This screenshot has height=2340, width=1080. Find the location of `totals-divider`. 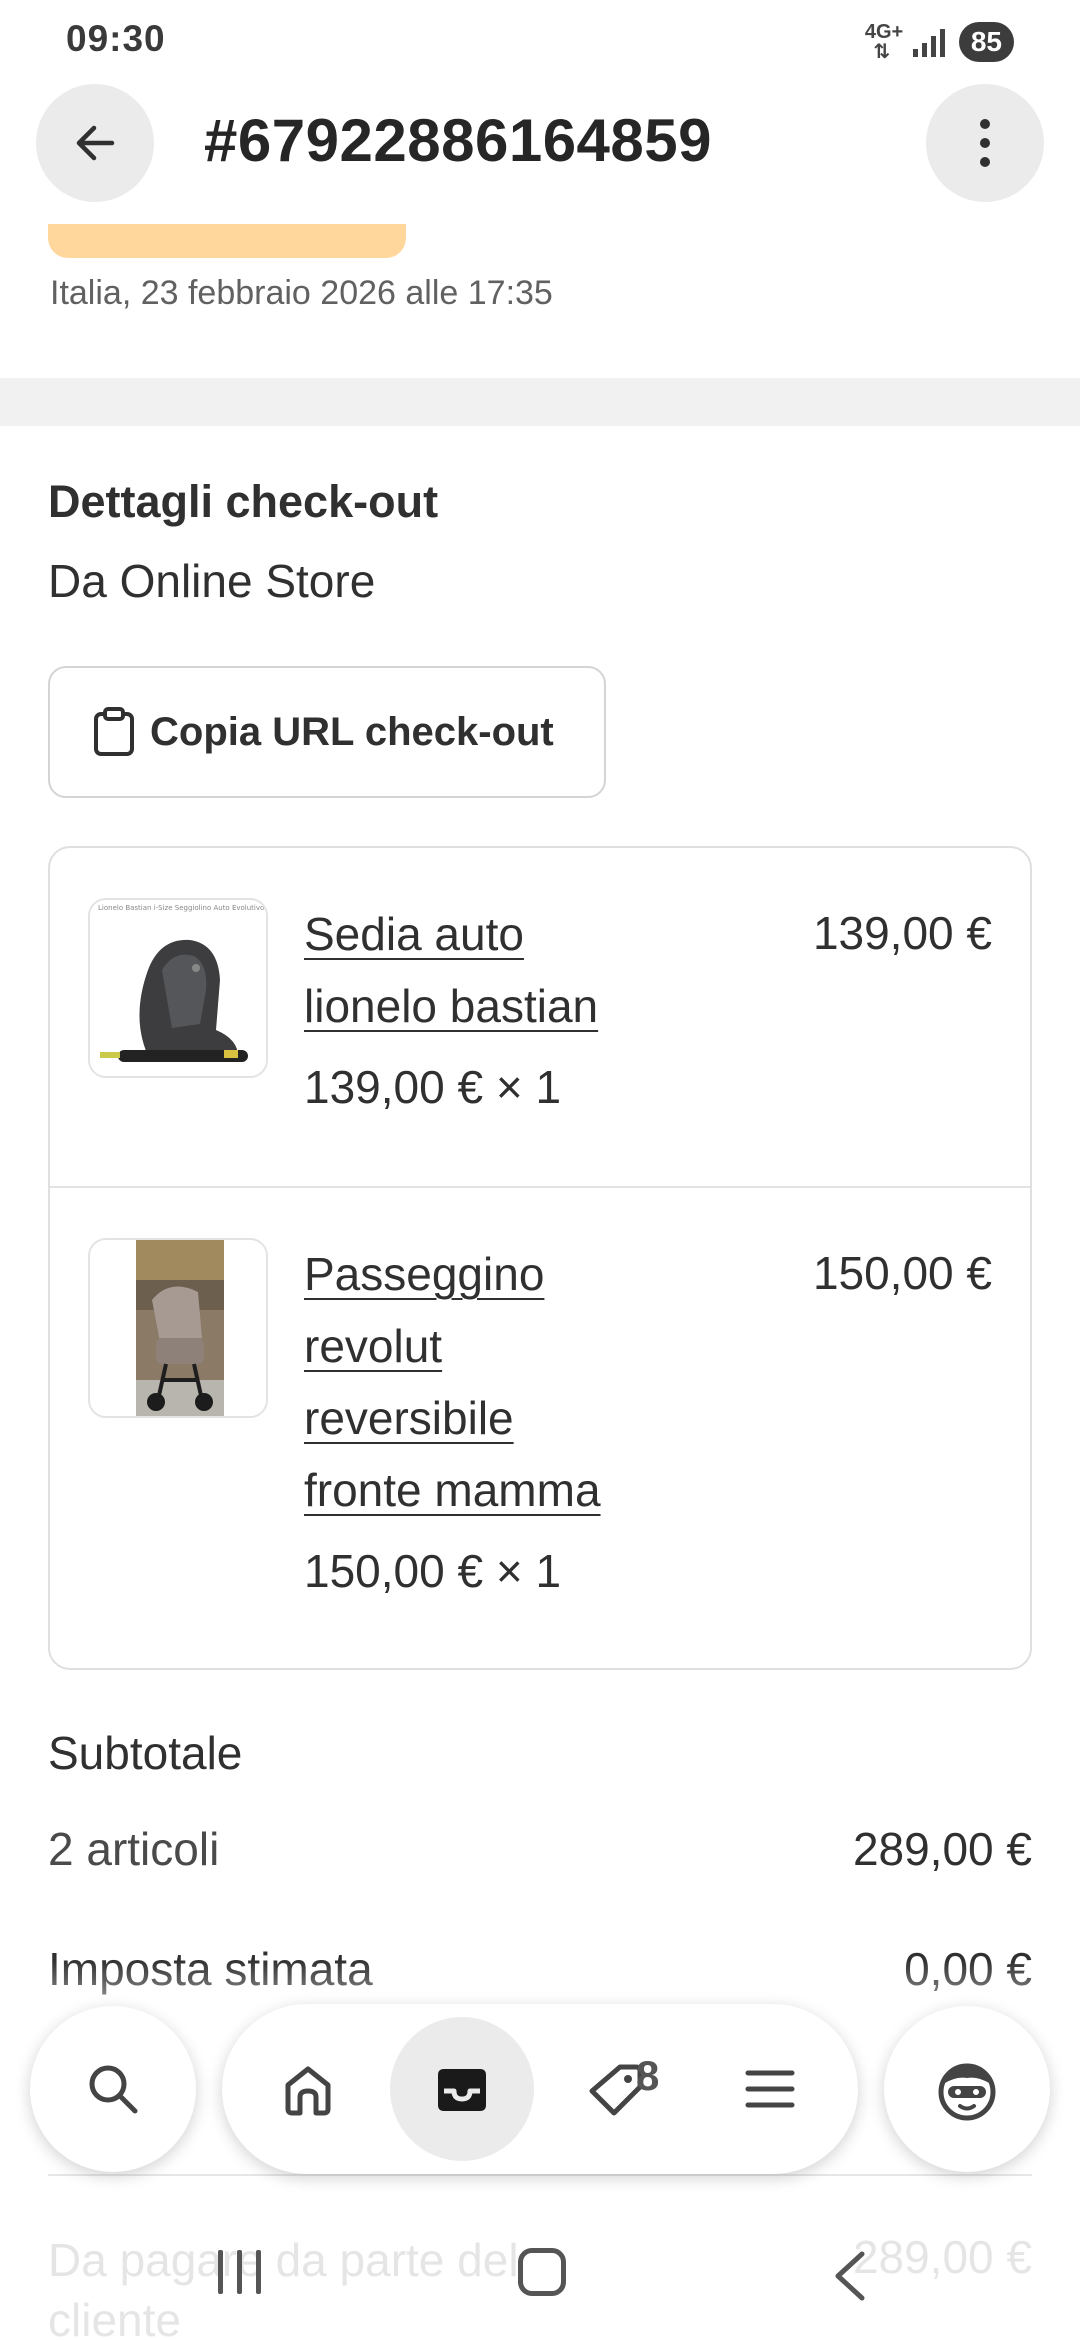

totals-divider is located at coordinates (540, 2175).